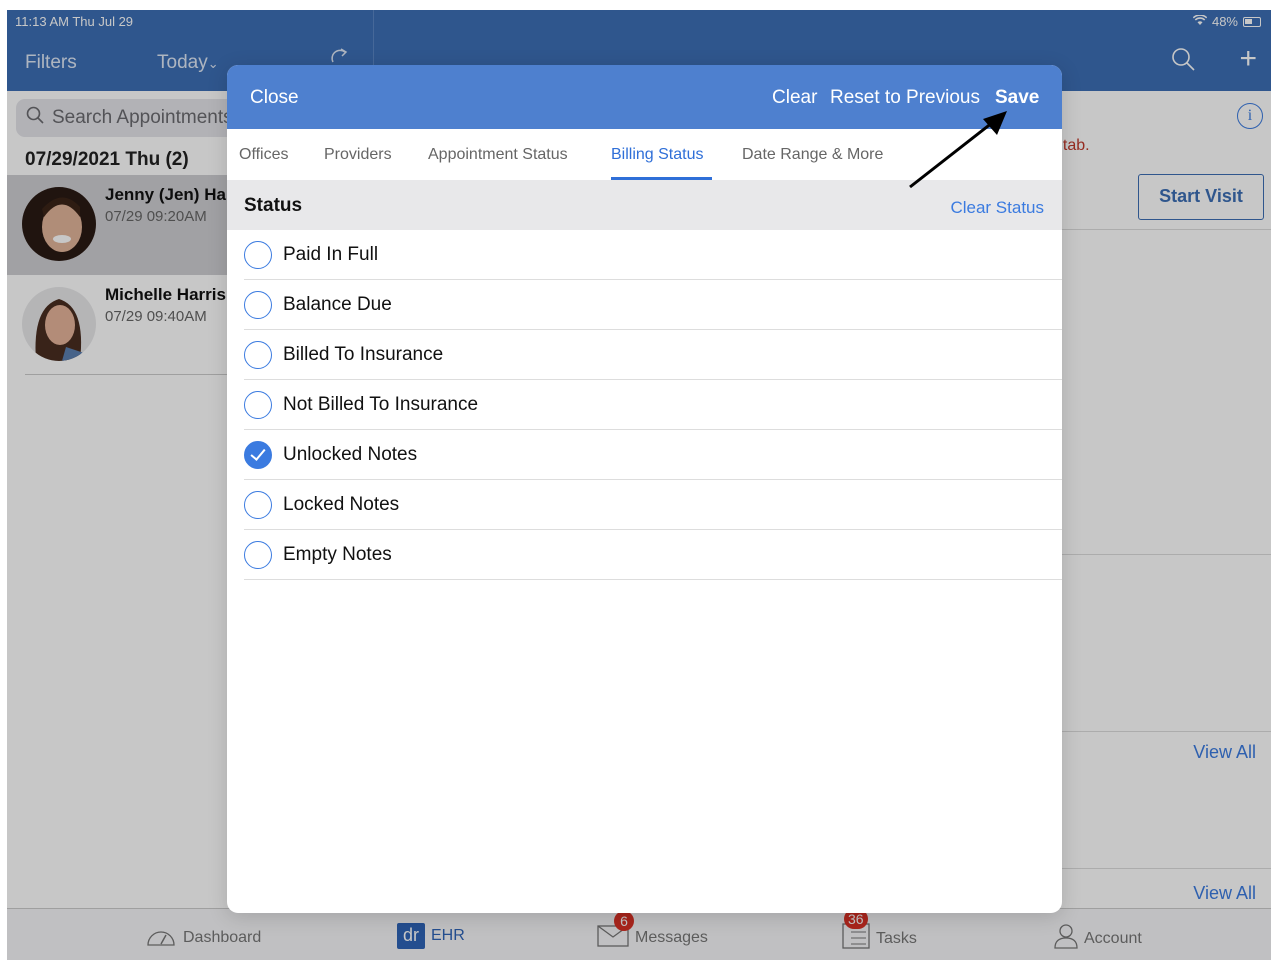 The image size is (1271, 960). What do you see at coordinates (794, 98) in the screenshot?
I see `clear-button: Clear` at bounding box center [794, 98].